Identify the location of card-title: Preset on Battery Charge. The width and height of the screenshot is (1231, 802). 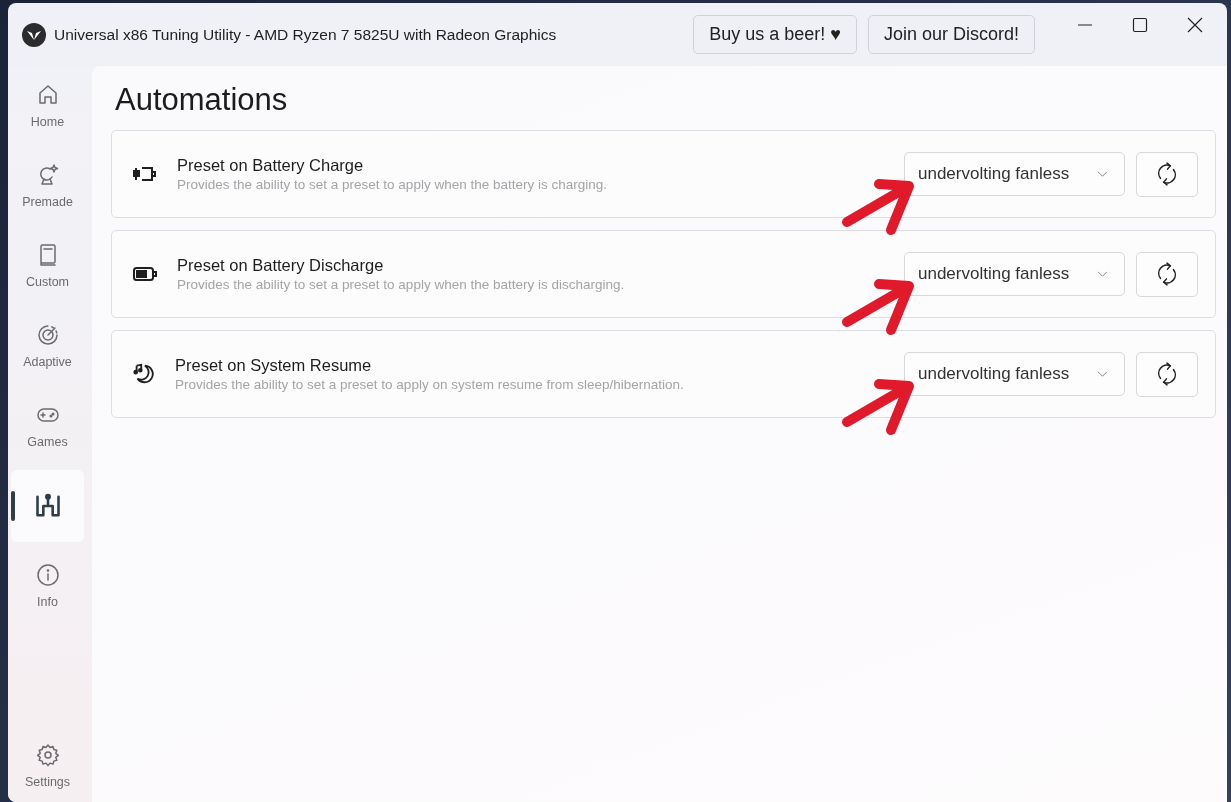
(271, 165).